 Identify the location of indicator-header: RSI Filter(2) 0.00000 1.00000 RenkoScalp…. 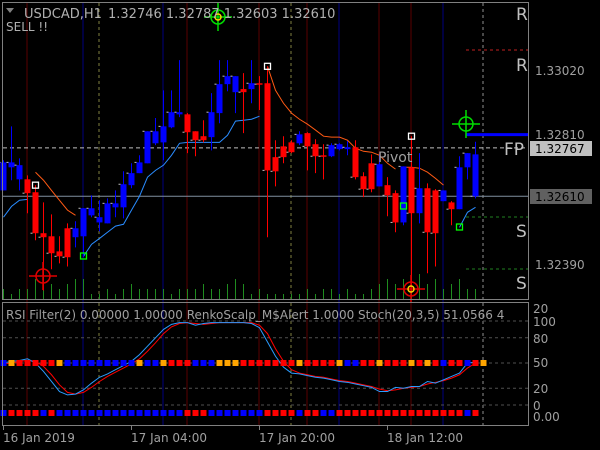
(255, 315).